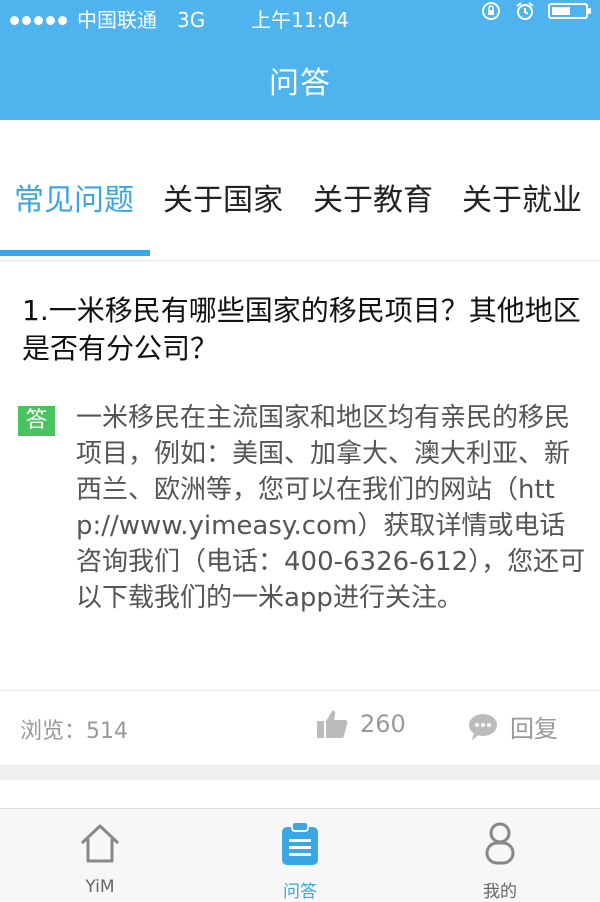 The image size is (600, 902). What do you see at coordinates (569, 11) in the screenshot?
I see `battery-icon` at bounding box center [569, 11].